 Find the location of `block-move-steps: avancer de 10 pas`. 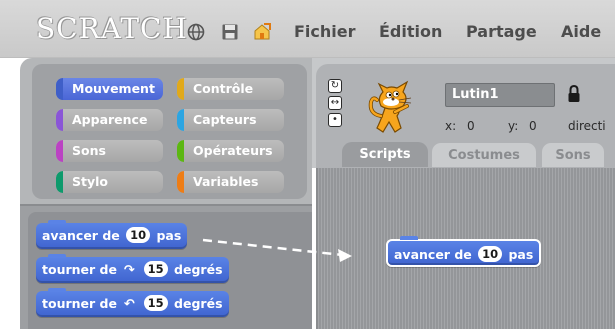

block-move-steps: avancer de 10 pas is located at coordinates (112, 234).